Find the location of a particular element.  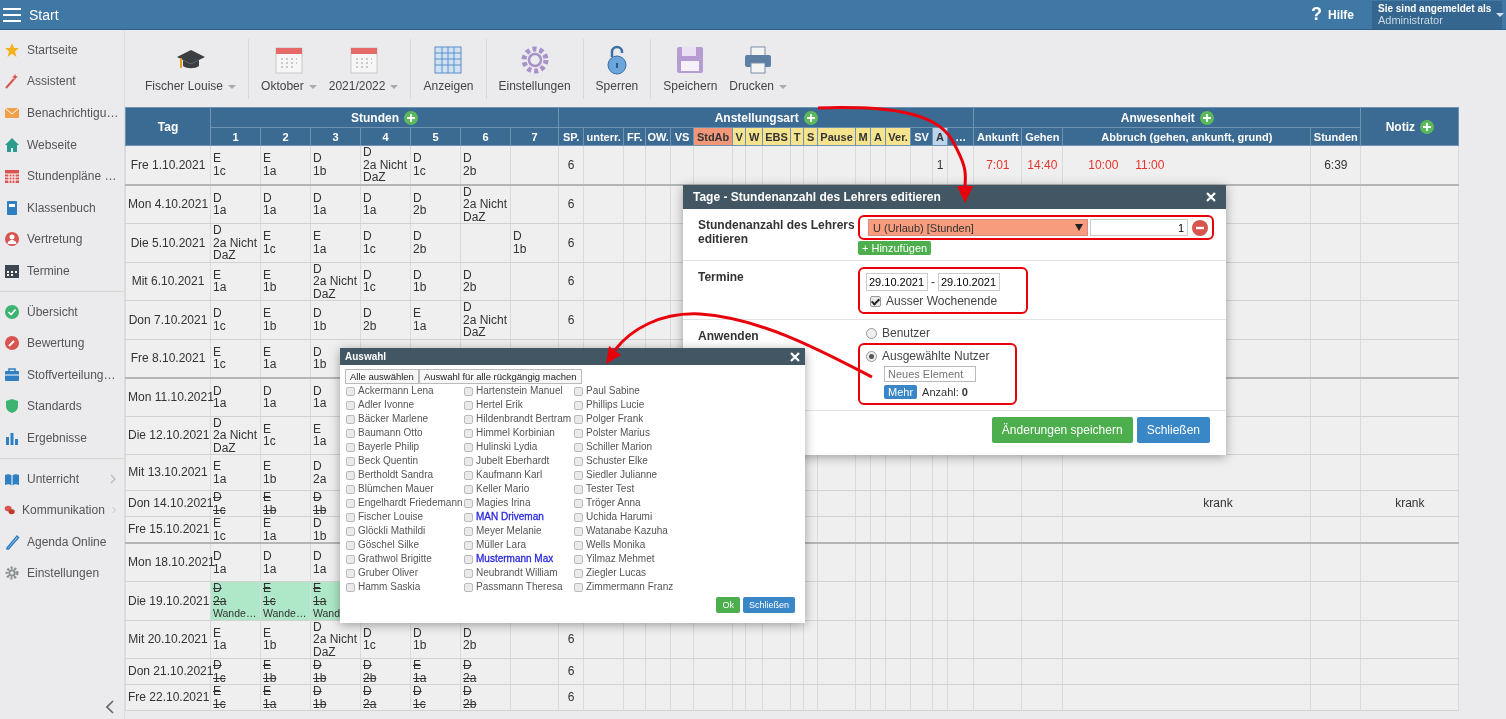

user-label: Fischer Louise is located at coordinates (391, 517).